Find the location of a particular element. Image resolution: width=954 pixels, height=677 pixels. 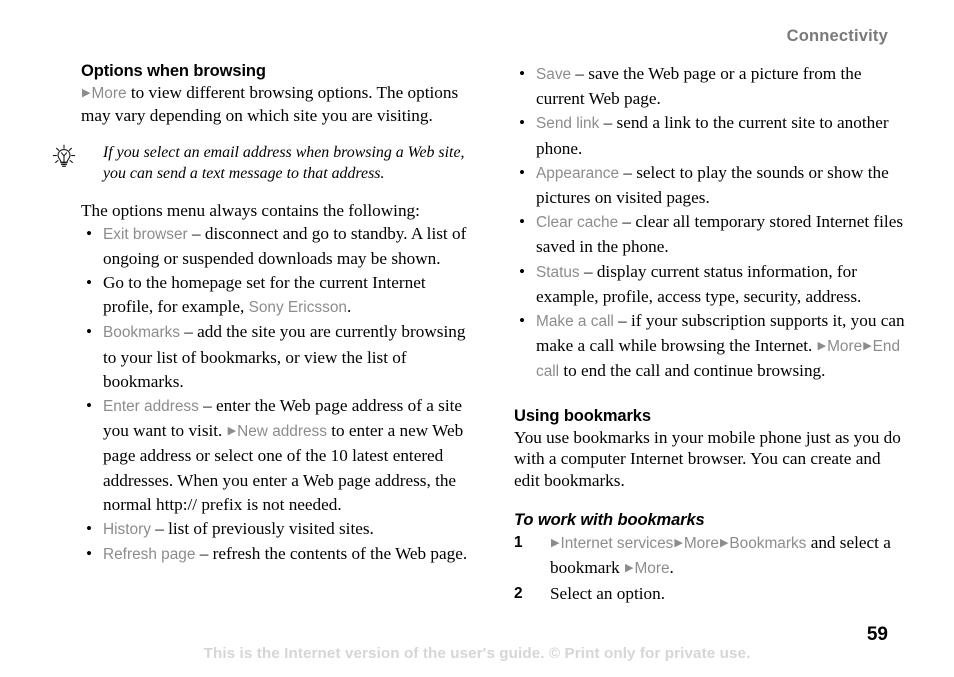

ui-term-exit-browser: Exit browser is located at coordinates (145, 234).